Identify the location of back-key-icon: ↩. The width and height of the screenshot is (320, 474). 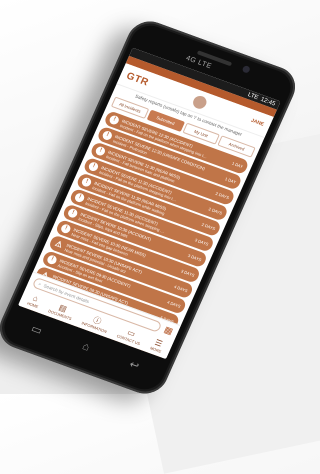
(135, 364).